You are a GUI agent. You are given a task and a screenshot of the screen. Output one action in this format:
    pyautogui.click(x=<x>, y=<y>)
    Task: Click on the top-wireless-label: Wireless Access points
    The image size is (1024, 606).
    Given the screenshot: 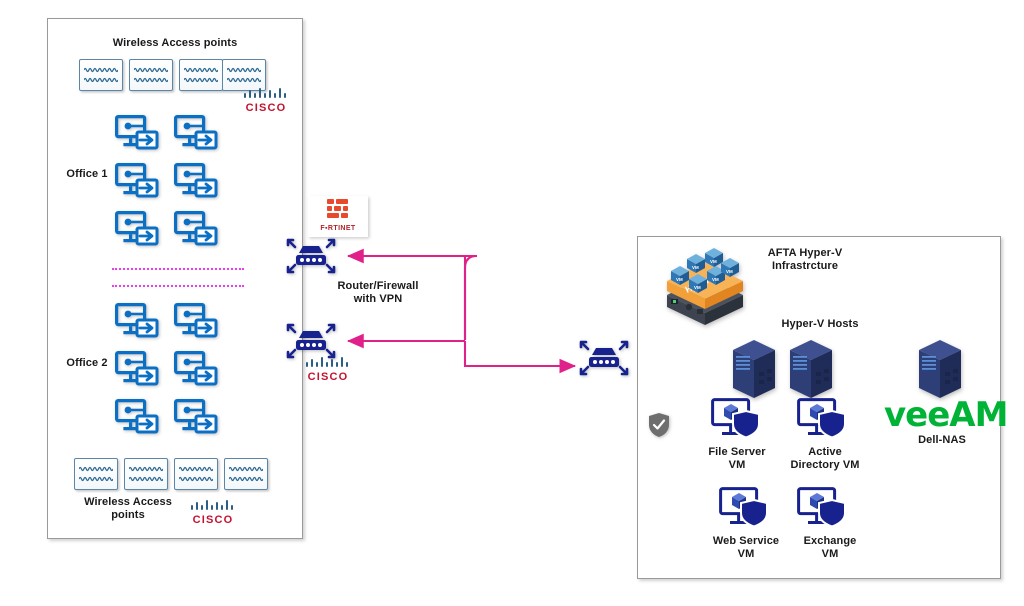 What is the action you would take?
    pyautogui.click(x=175, y=43)
    